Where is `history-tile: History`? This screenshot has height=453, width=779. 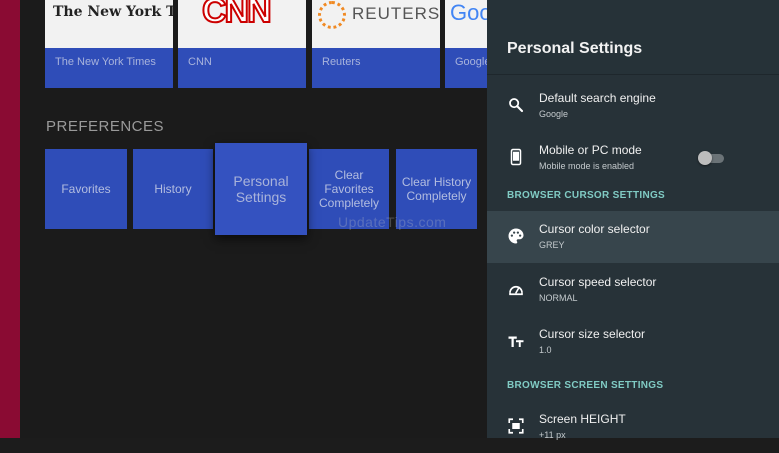
history-tile: History is located at coordinates (173, 189).